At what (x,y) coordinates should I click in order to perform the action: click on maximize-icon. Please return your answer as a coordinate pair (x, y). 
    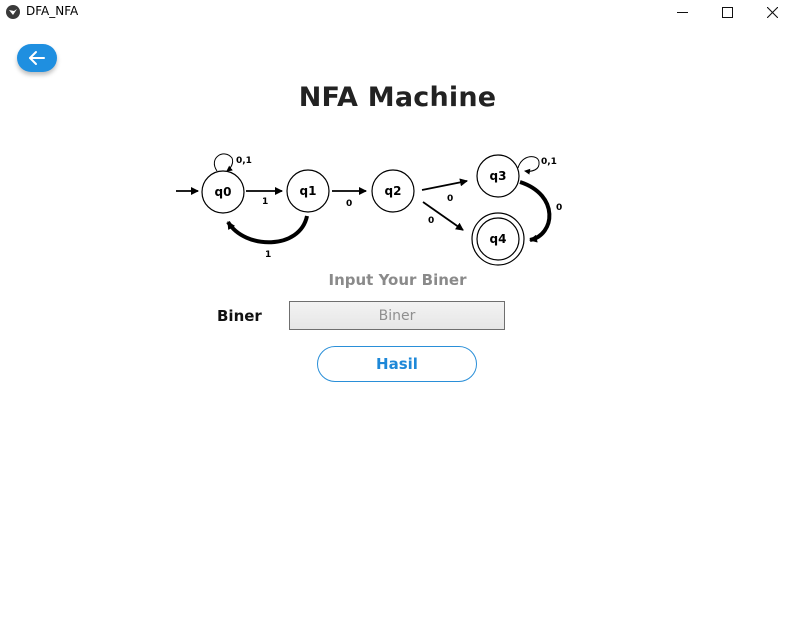
    Looking at the image, I should click on (727, 12).